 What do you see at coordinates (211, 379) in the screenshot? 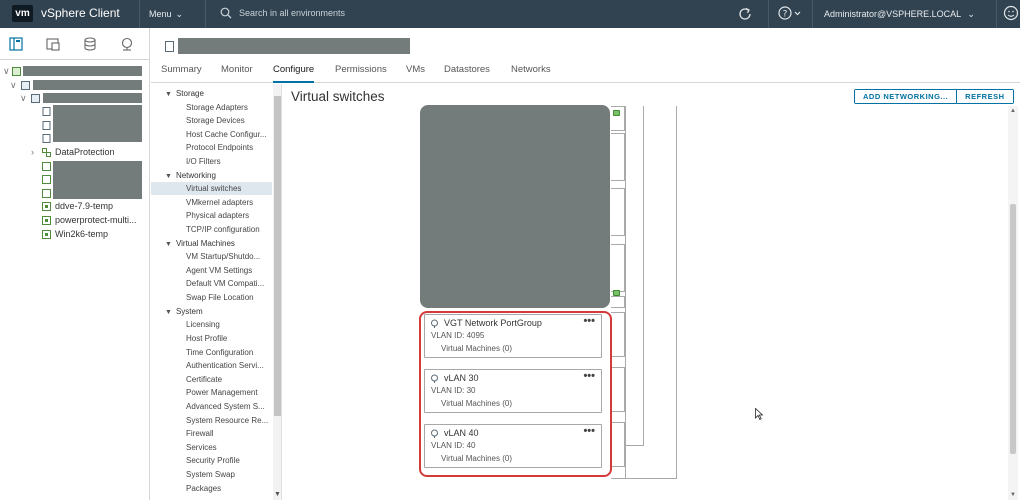
I see `nav-item-certificate: Certificate` at bounding box center [211, 379].